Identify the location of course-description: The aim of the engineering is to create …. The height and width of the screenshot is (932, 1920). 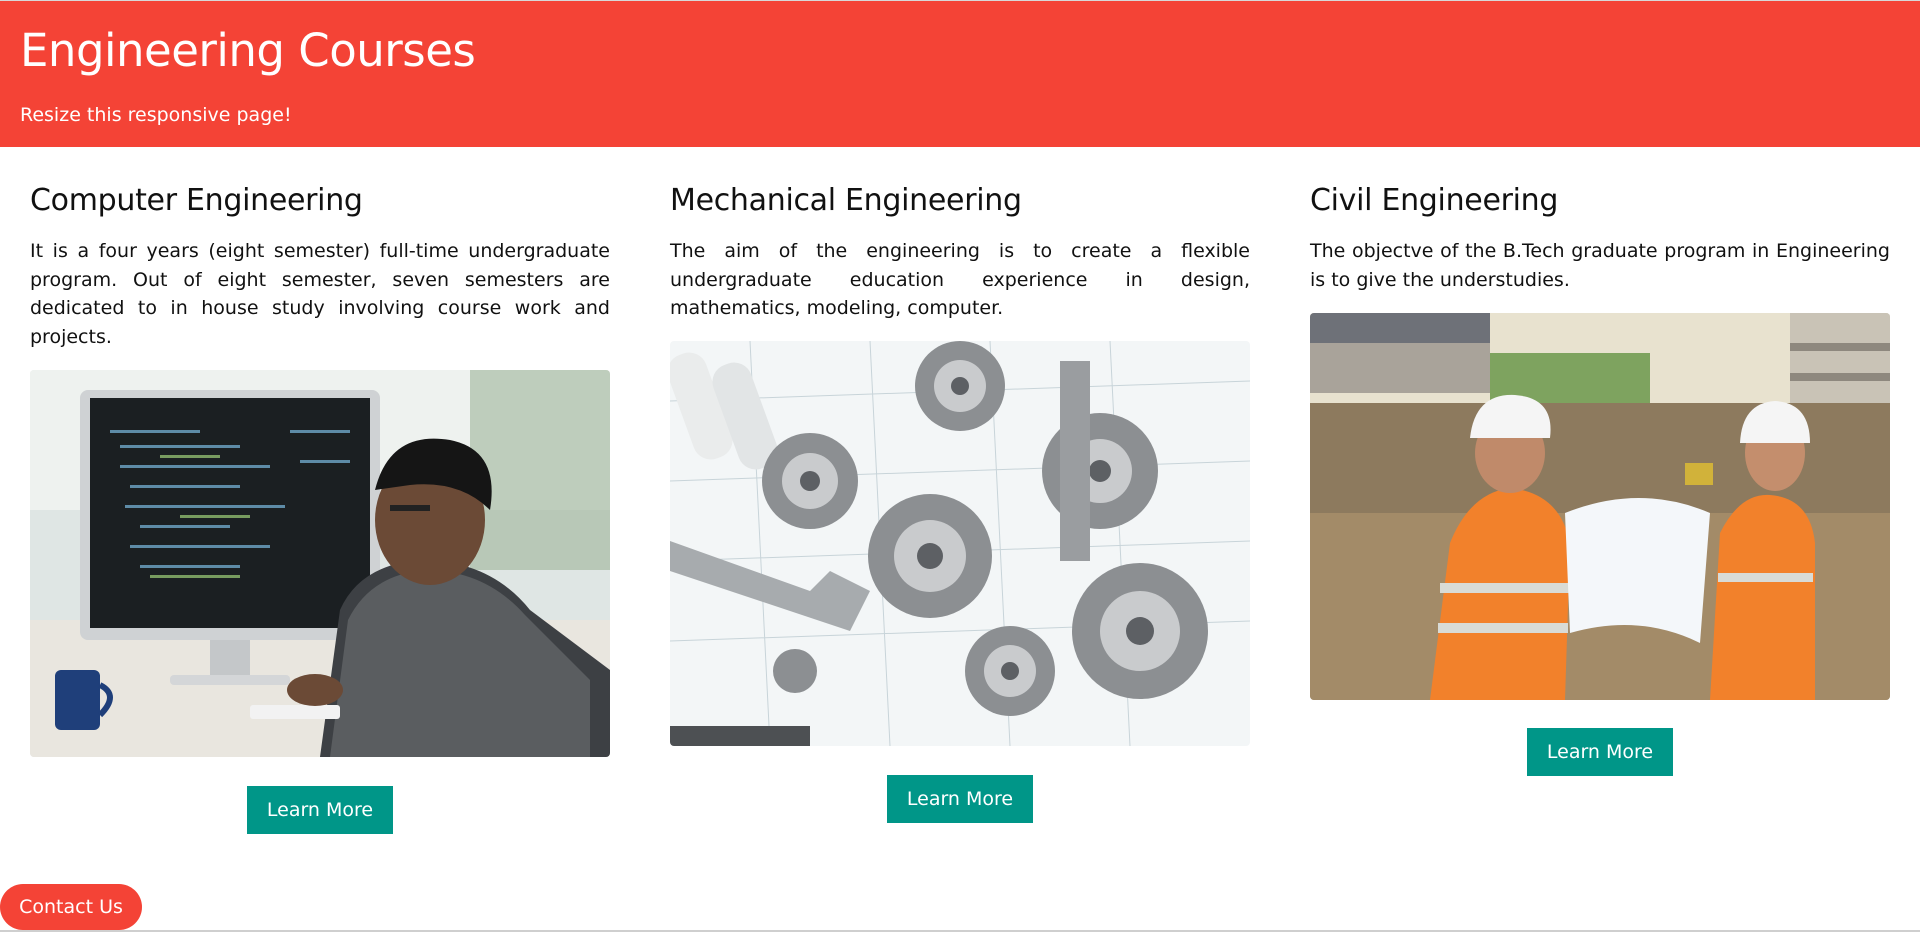
(960, 279).